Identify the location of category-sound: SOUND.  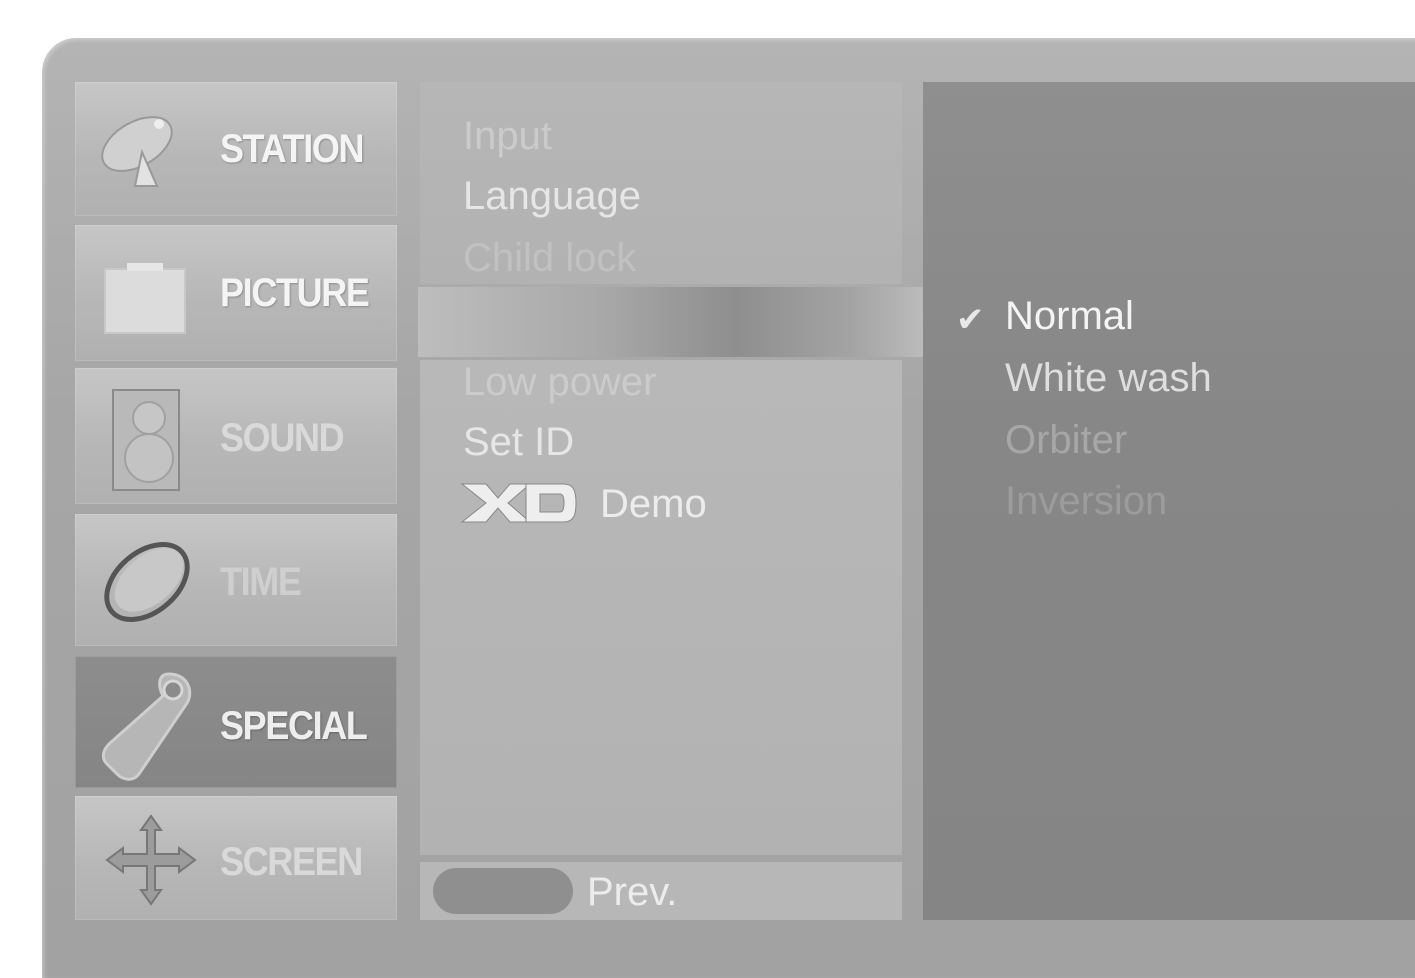
(236, 436).